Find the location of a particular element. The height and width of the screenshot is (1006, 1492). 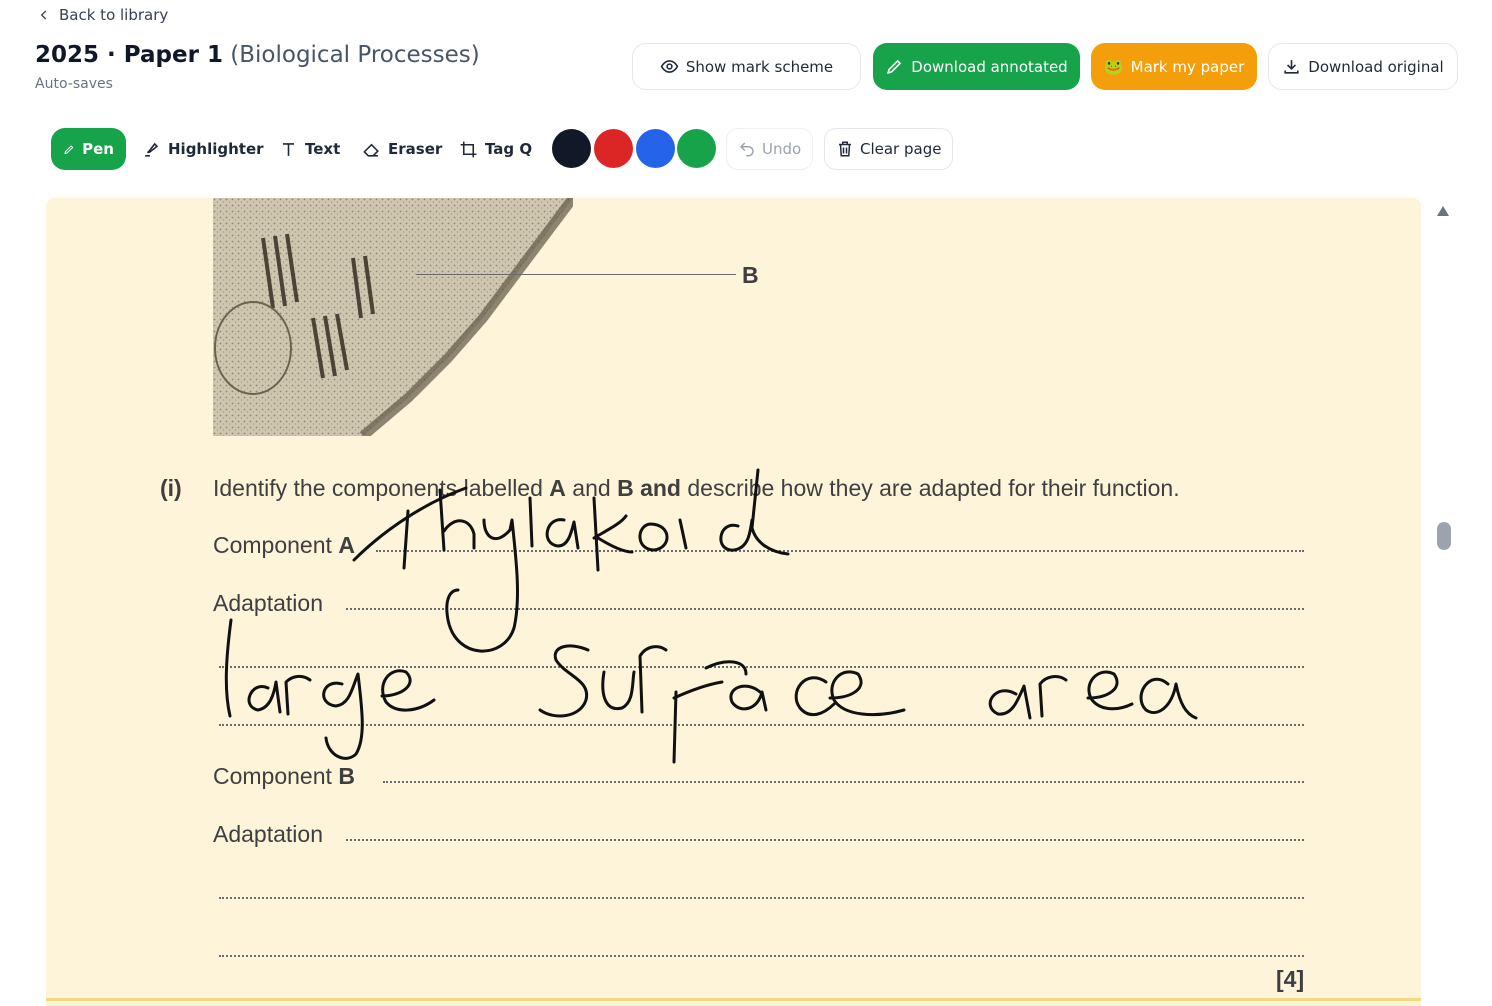

component-a-letter: A is located at coordinates (346, 545).